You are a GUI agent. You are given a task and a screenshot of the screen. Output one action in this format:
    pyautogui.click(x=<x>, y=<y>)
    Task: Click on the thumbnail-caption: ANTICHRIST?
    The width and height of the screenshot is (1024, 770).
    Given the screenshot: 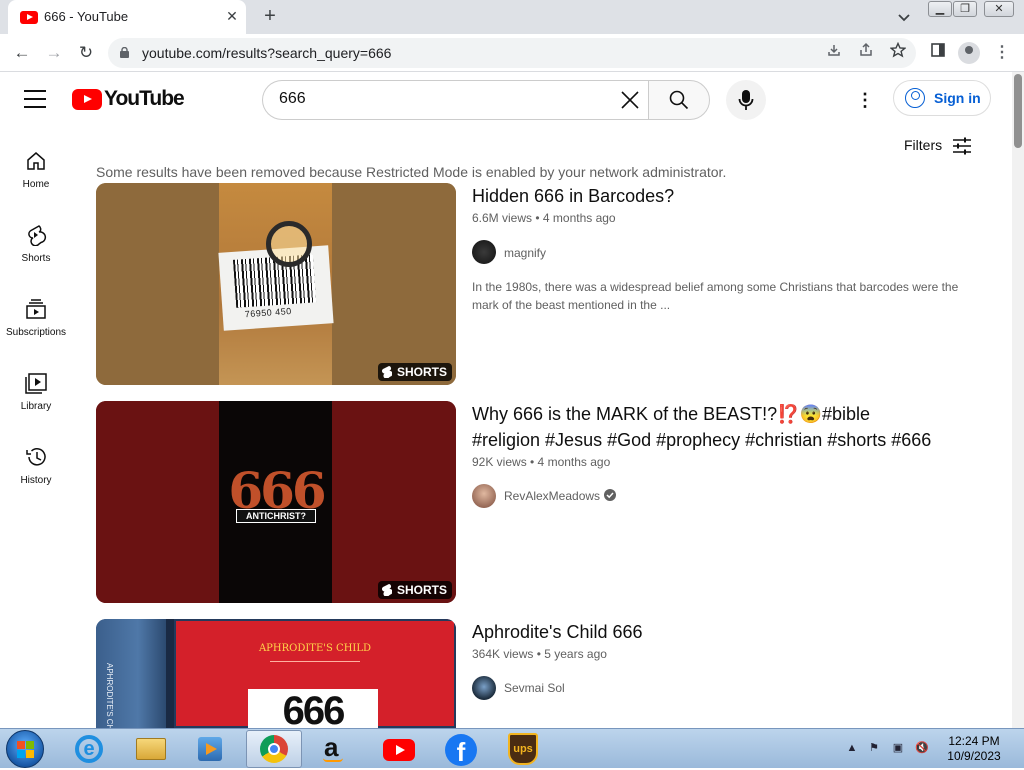 What is the action you would take?
    pyautogui.click(x=276, y=516)
    